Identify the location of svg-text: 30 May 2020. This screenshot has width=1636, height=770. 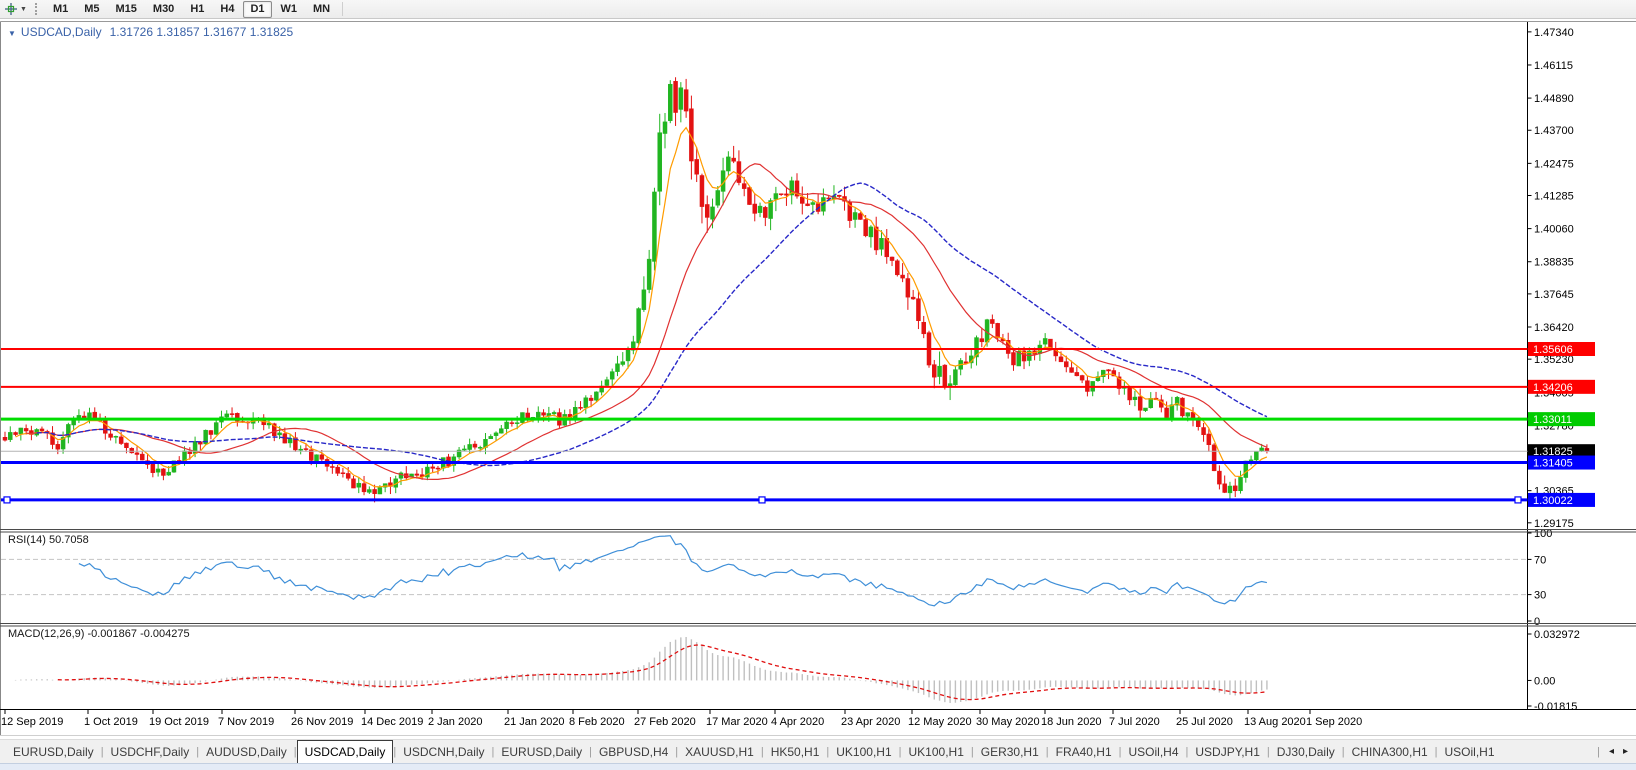
(1008, 722).